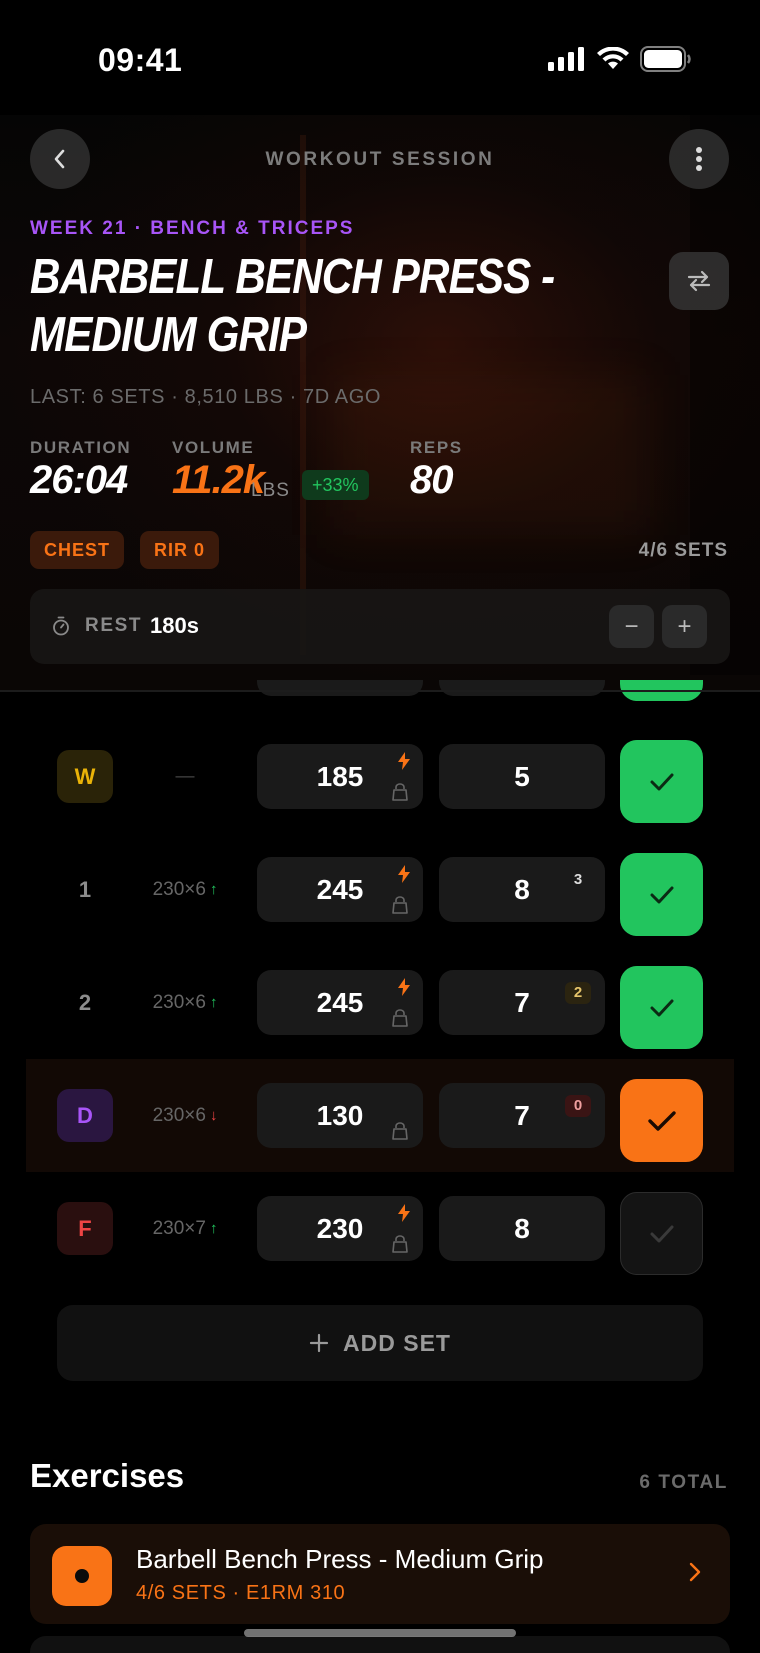  Describe the element at coordinates (85, 1228) in the screenshot. I see `set-type-chip-failure: F` at that location.